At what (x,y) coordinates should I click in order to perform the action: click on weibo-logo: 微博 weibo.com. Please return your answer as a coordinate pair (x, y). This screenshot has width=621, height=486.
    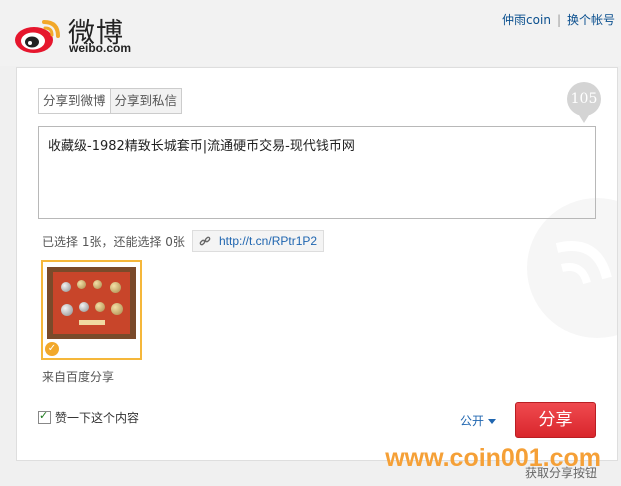
    Looking at the image, I should click on (79, 34).